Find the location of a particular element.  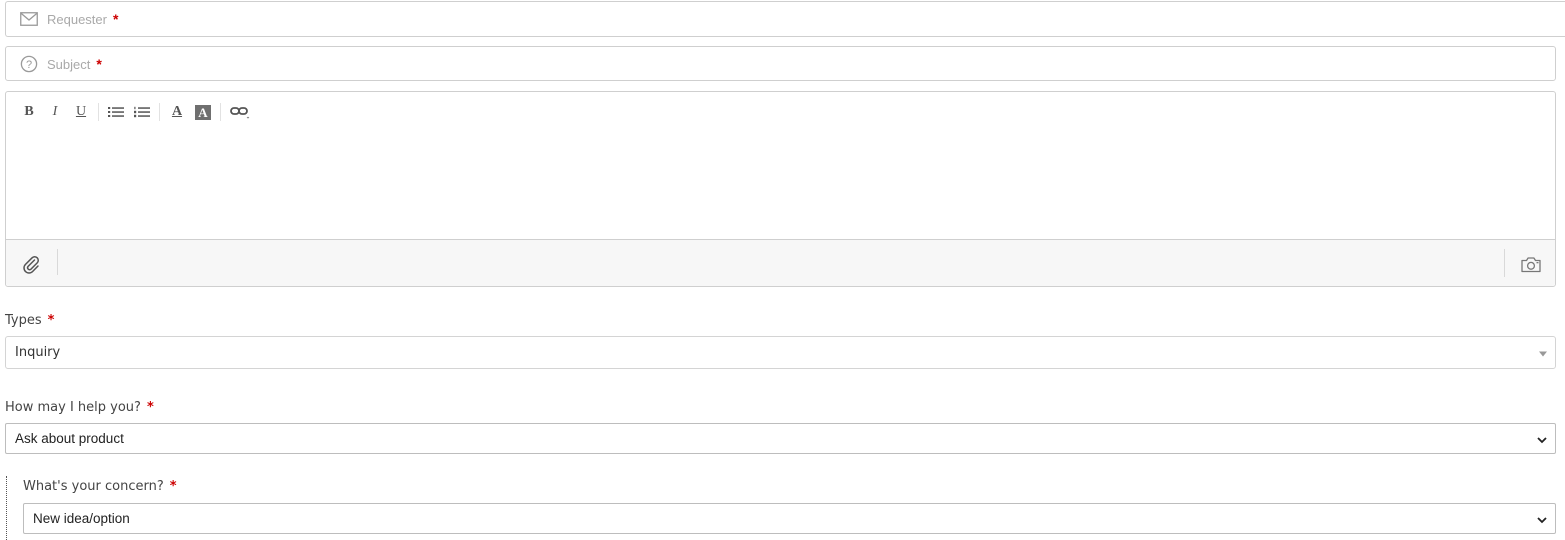

concern-selected-value: New idea/option is located at coordinates (81, 518).